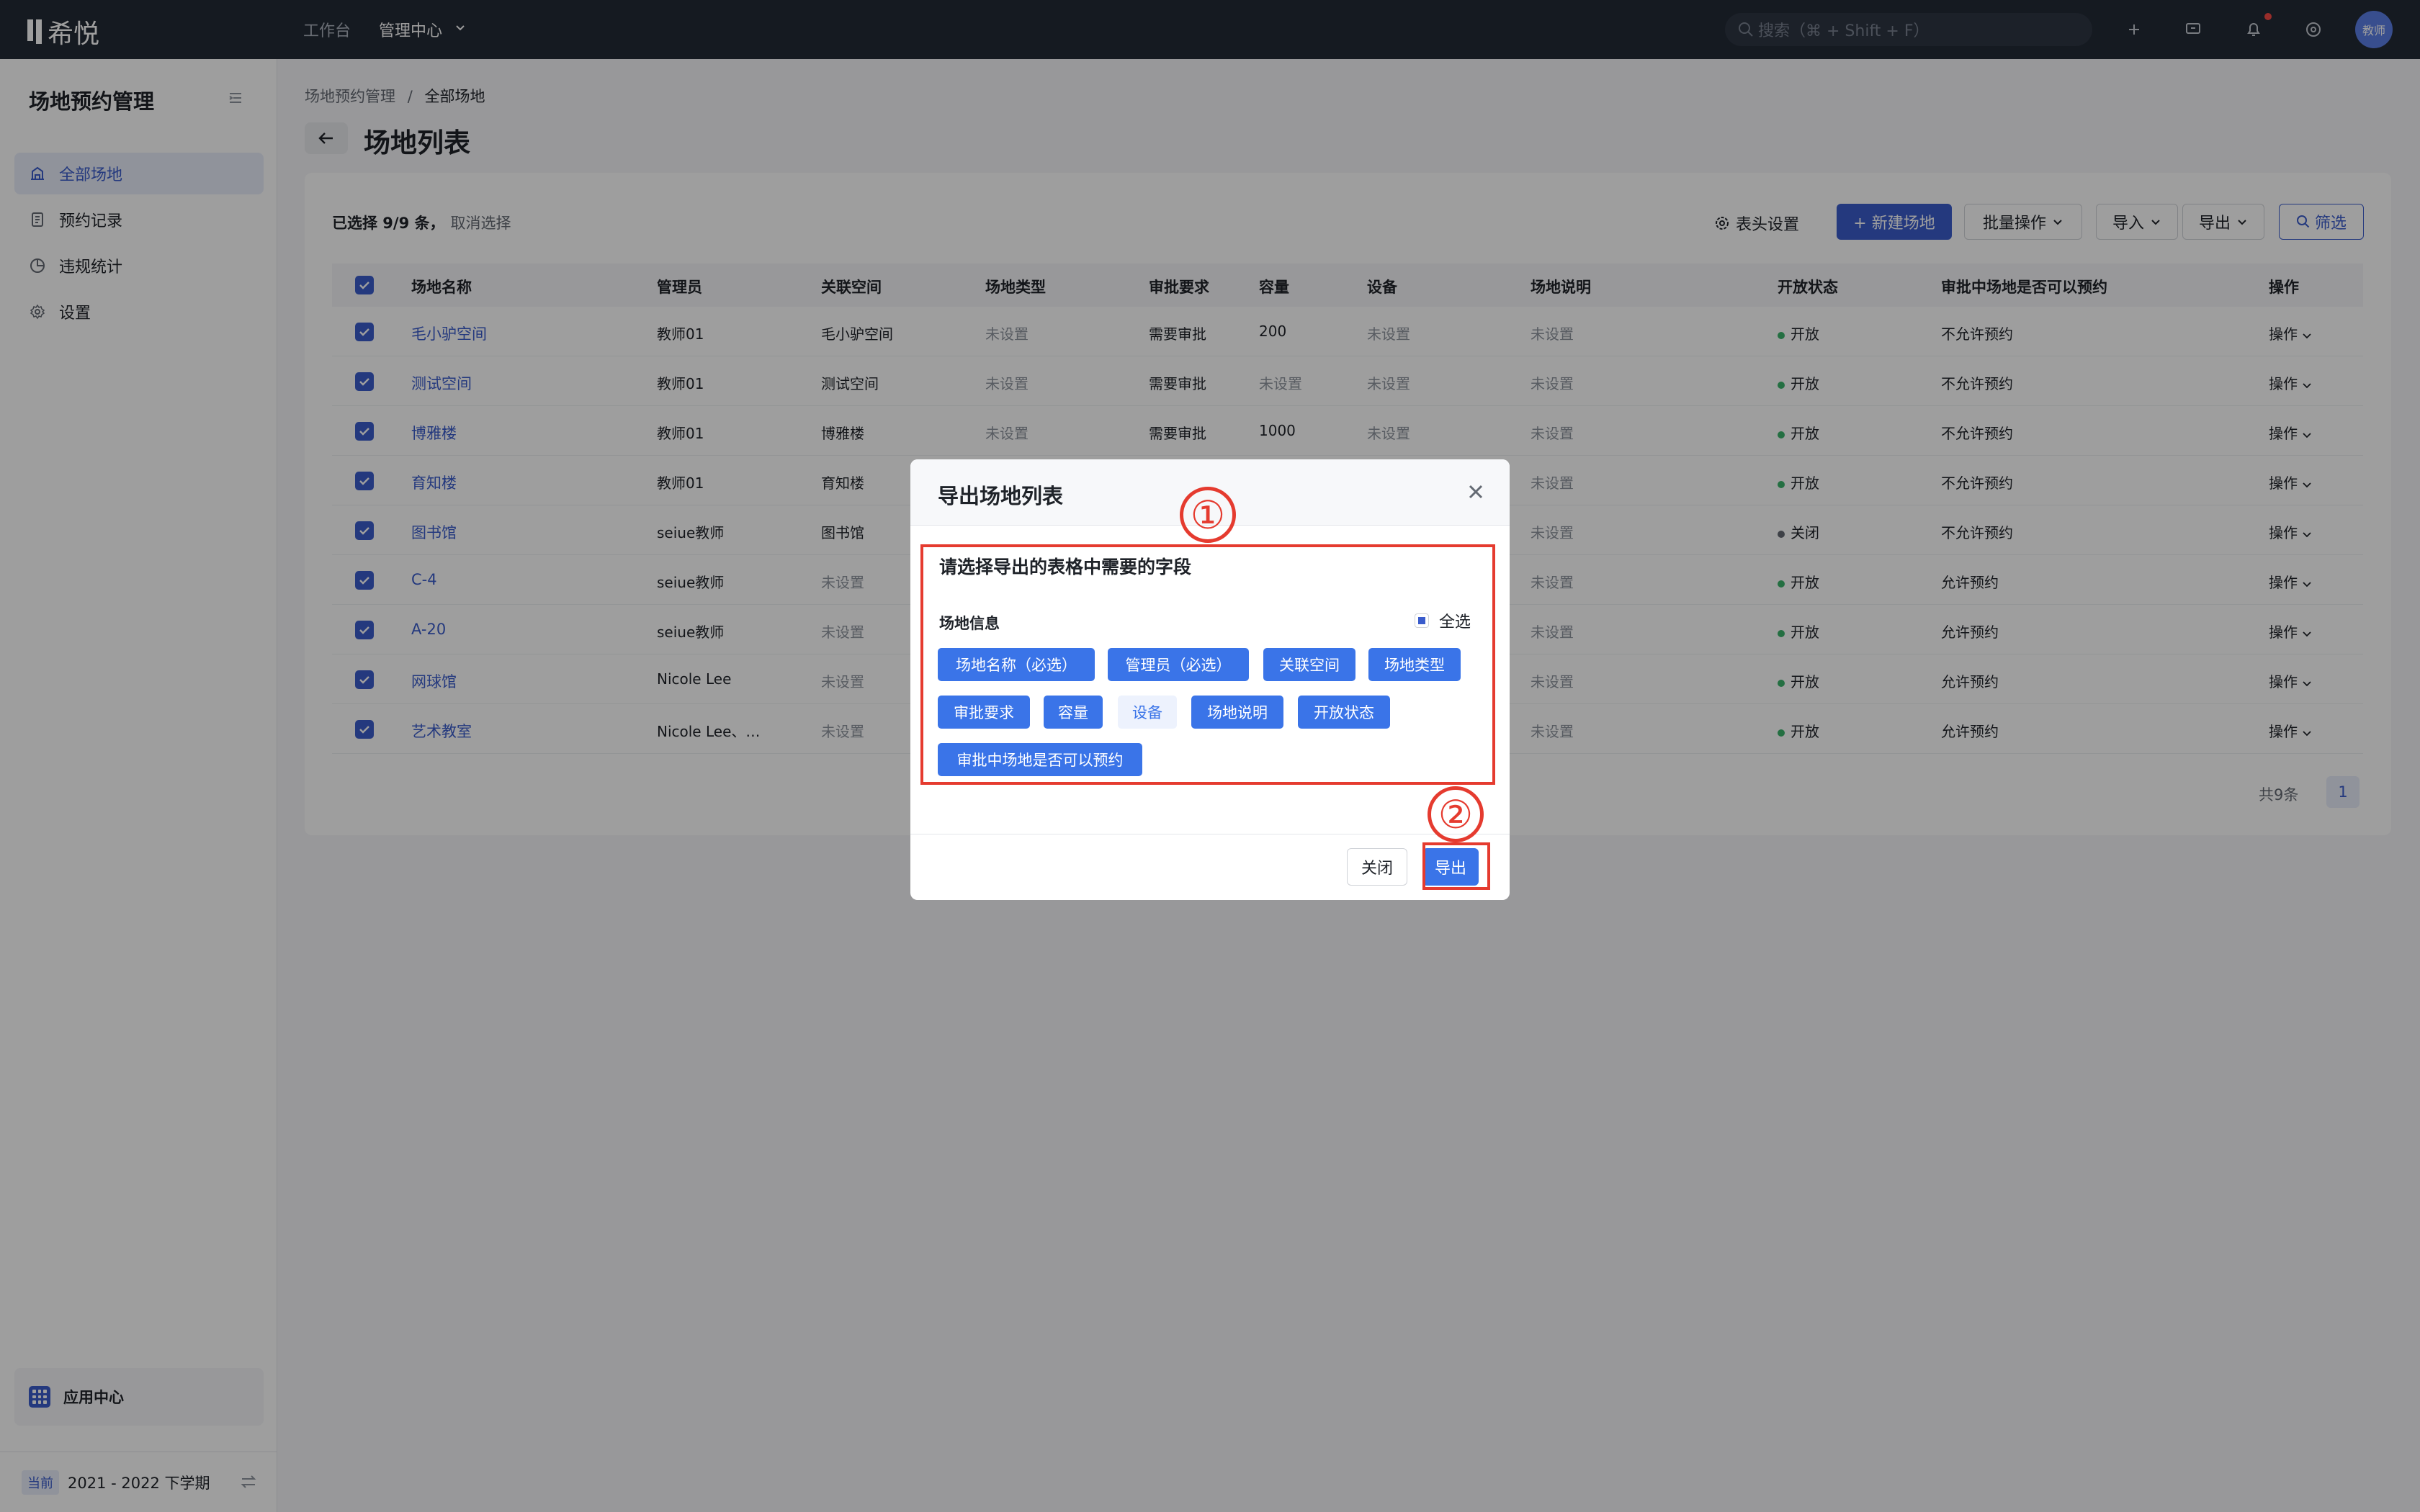 The width and height of the screenshot is (2420, 1512). I want to click on modal-footer, so click(1210, 867).